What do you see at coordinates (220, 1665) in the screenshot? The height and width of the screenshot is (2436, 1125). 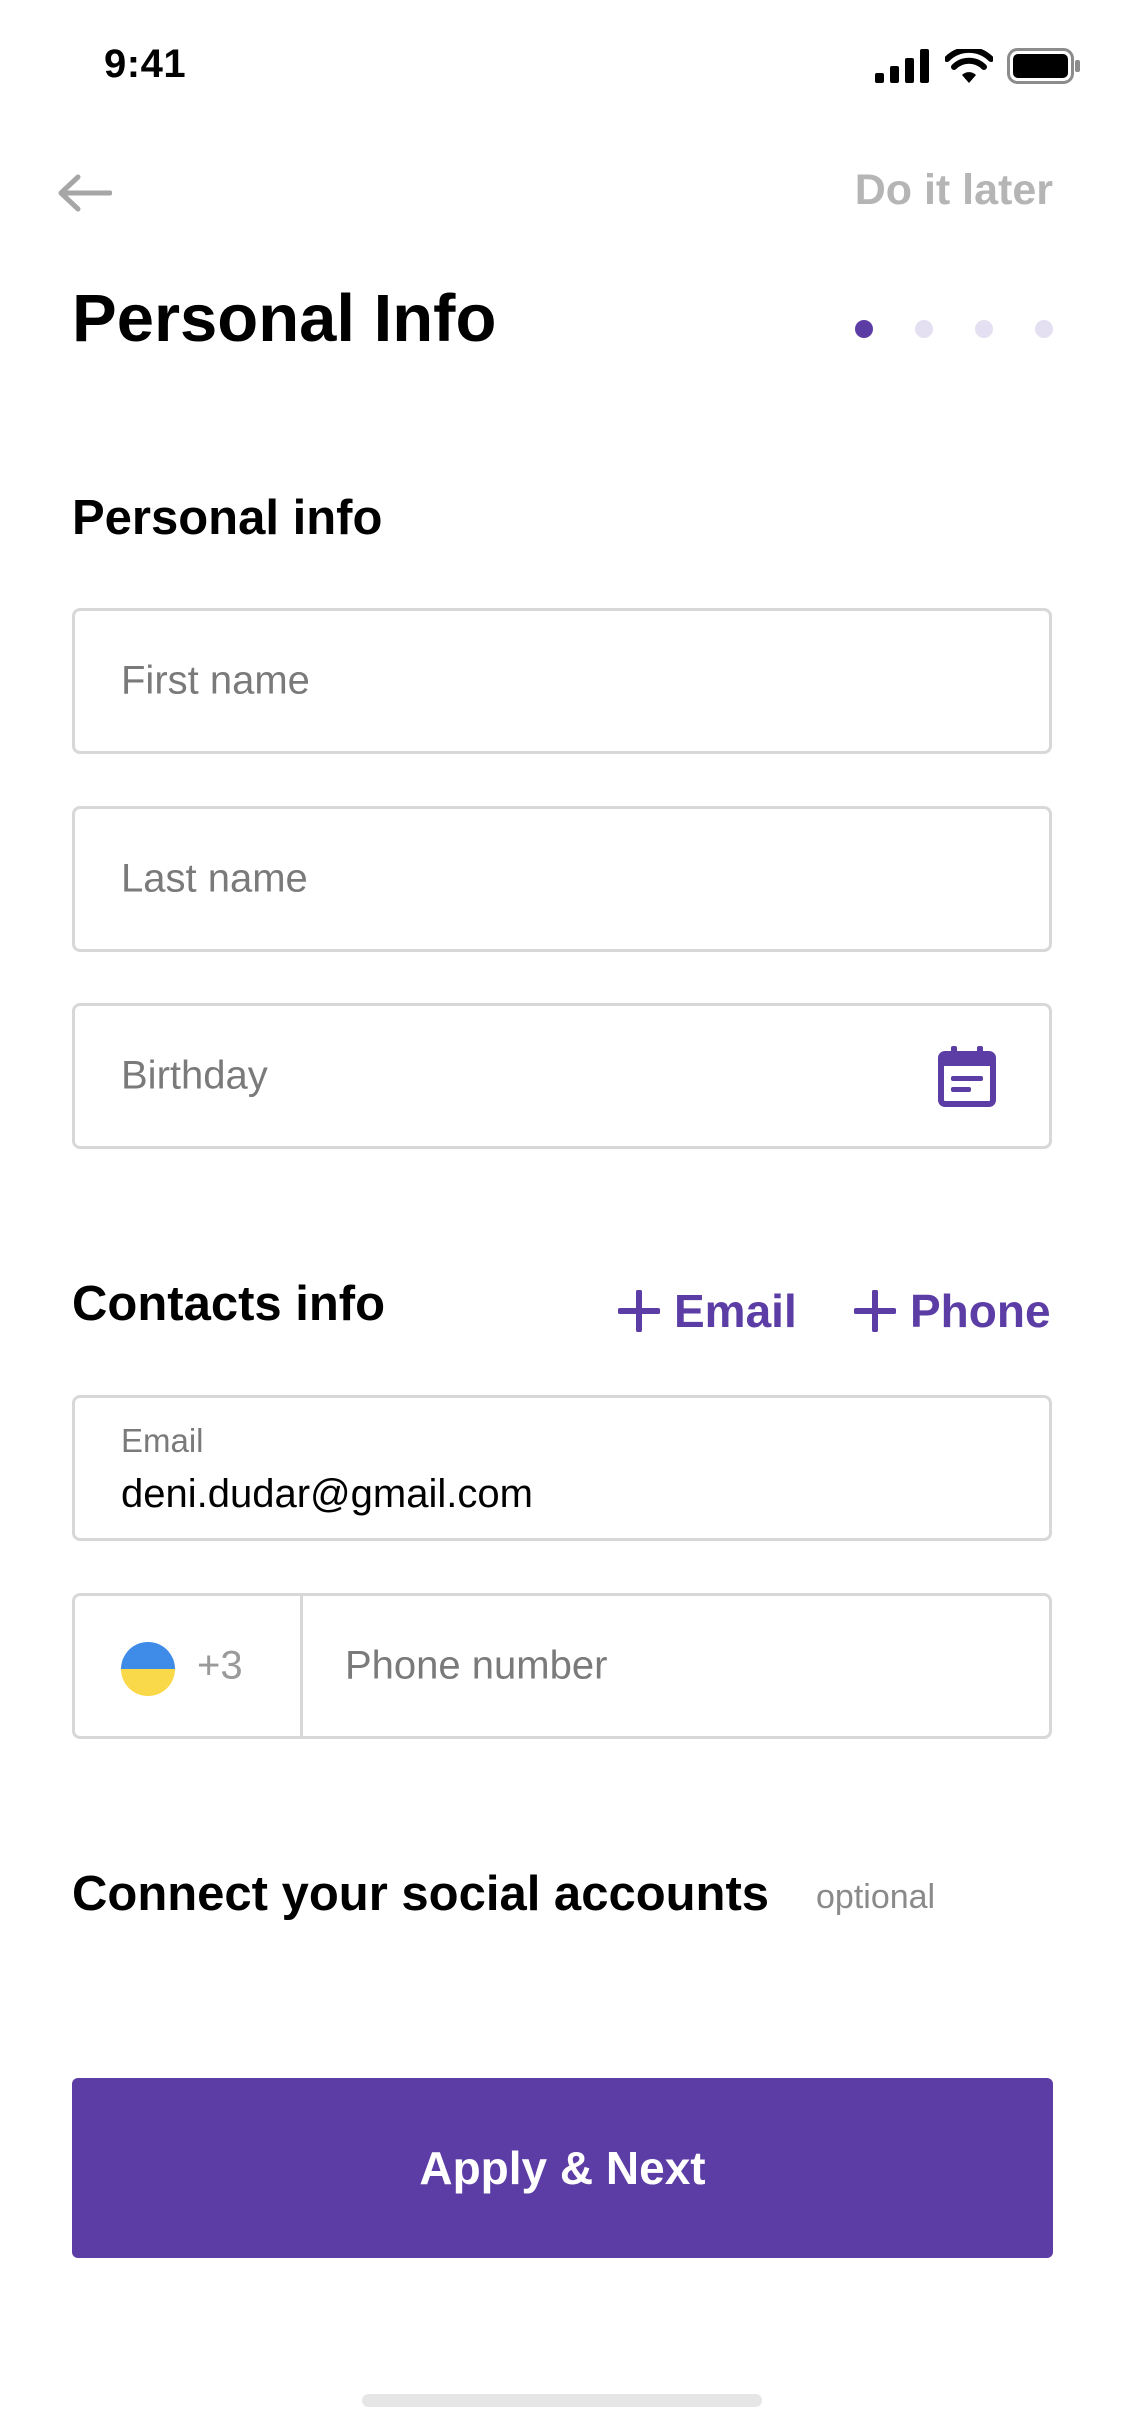 I see `dial-code: +3` at bounding box center [220, 1665].